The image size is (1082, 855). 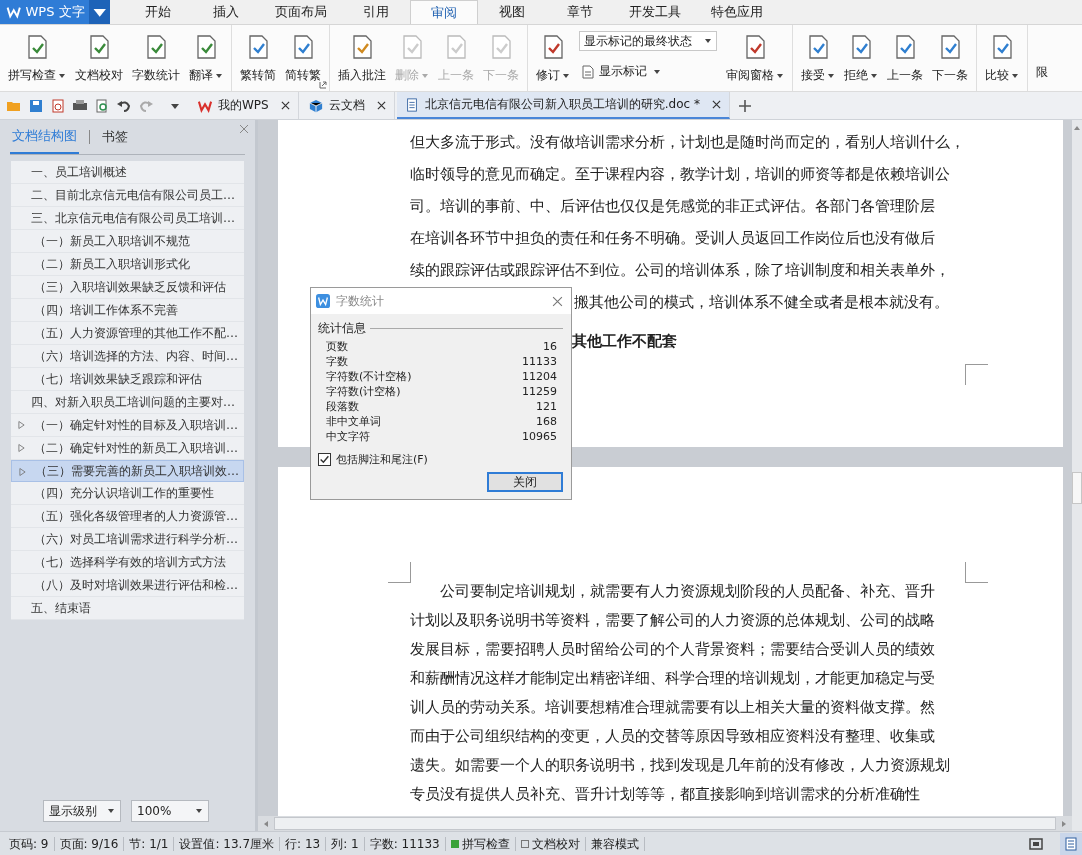 I want to click on ribbon-button: 插入批注, so click(x=362, y=59).